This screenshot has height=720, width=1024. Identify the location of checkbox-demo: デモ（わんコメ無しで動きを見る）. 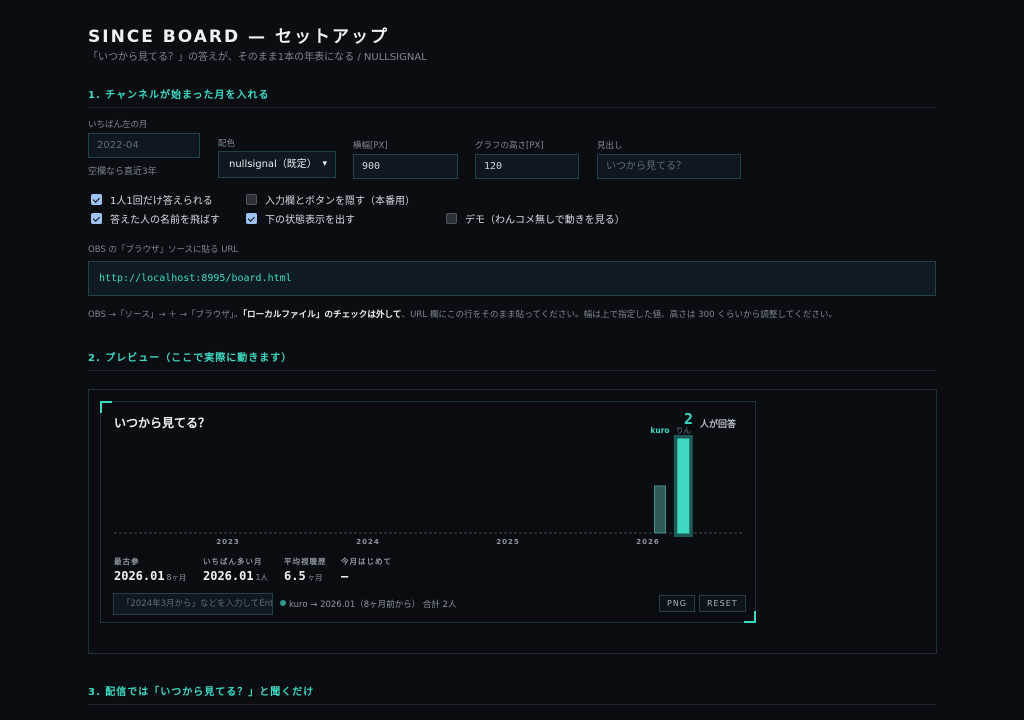
(535, 218).